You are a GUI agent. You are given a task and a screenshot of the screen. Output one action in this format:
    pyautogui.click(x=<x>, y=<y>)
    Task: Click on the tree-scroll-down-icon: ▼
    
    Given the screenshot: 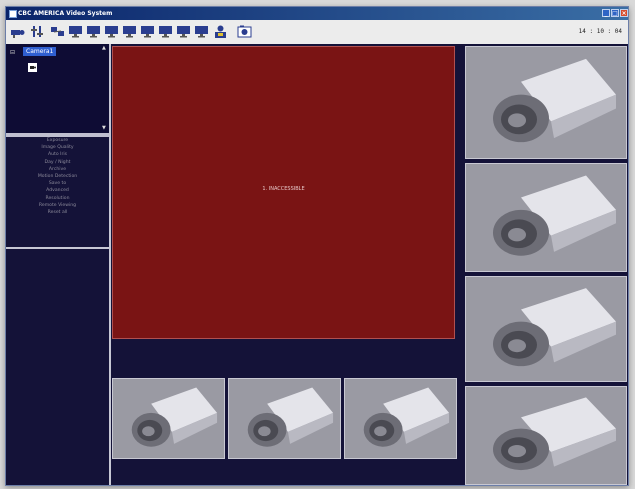 What is the action you would take?
    pyautogui.click(x=105, y=128)
    